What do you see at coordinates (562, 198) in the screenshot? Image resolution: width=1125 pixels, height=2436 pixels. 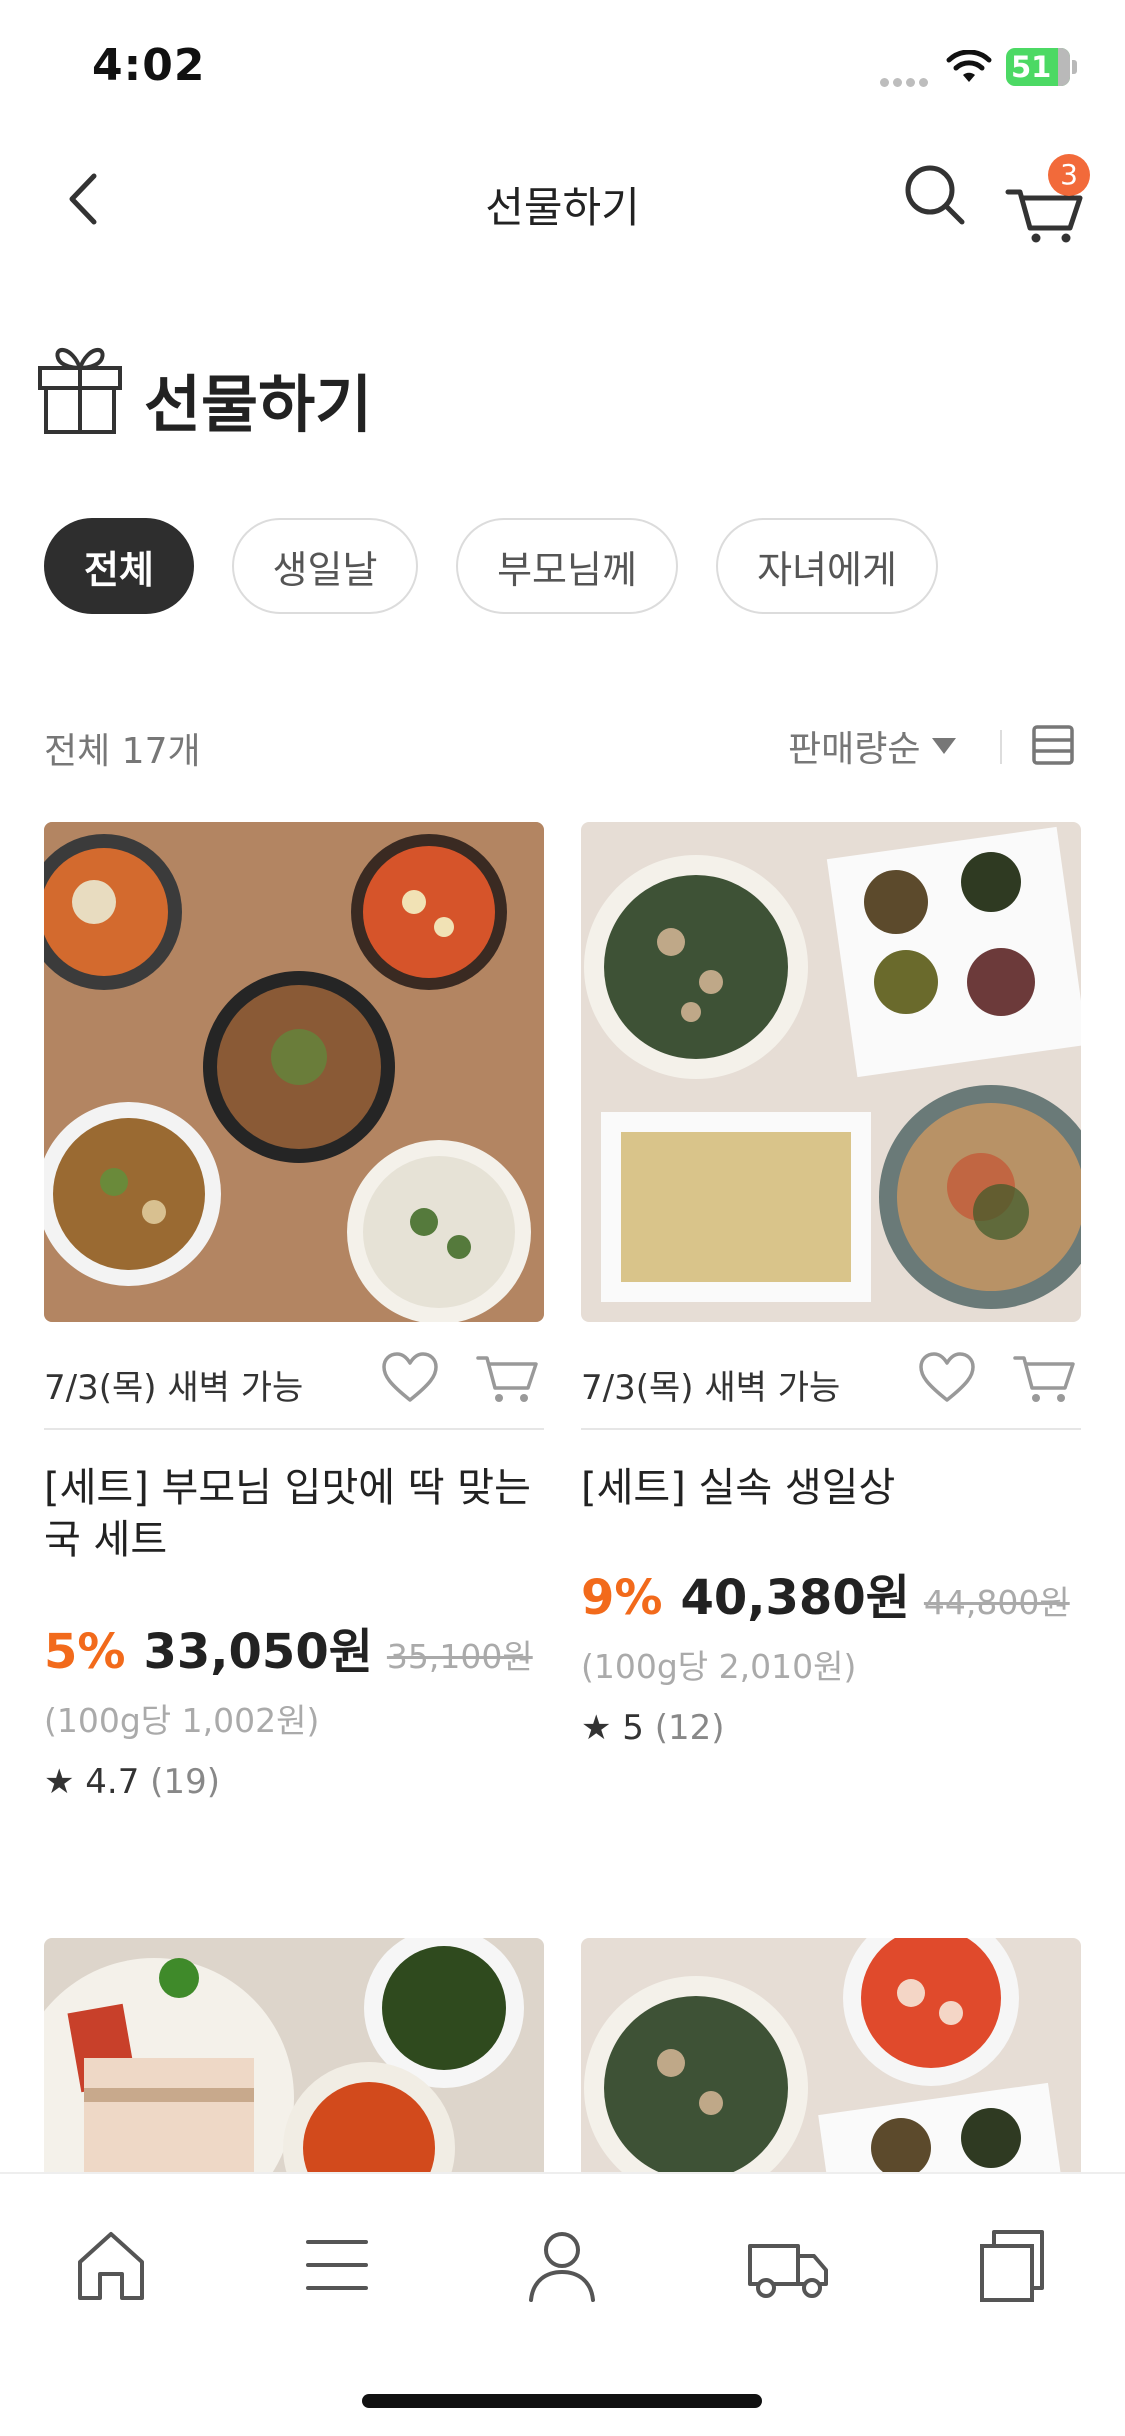 I see `top-navigation: 선물하기 3` at bounding box center [562, 198].